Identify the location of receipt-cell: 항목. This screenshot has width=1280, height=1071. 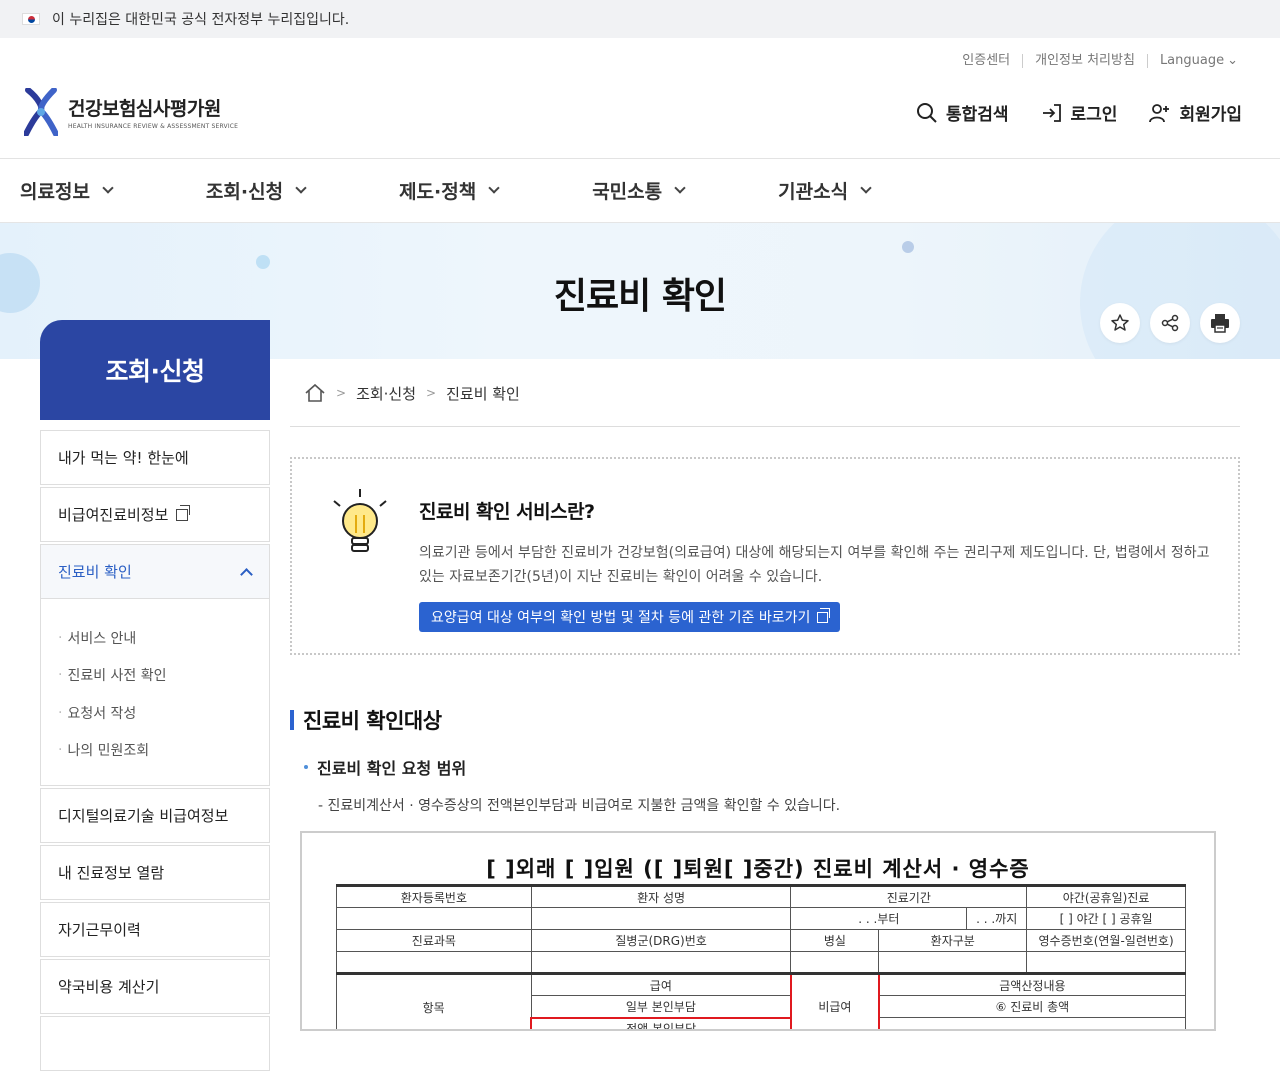
(434, 1001).